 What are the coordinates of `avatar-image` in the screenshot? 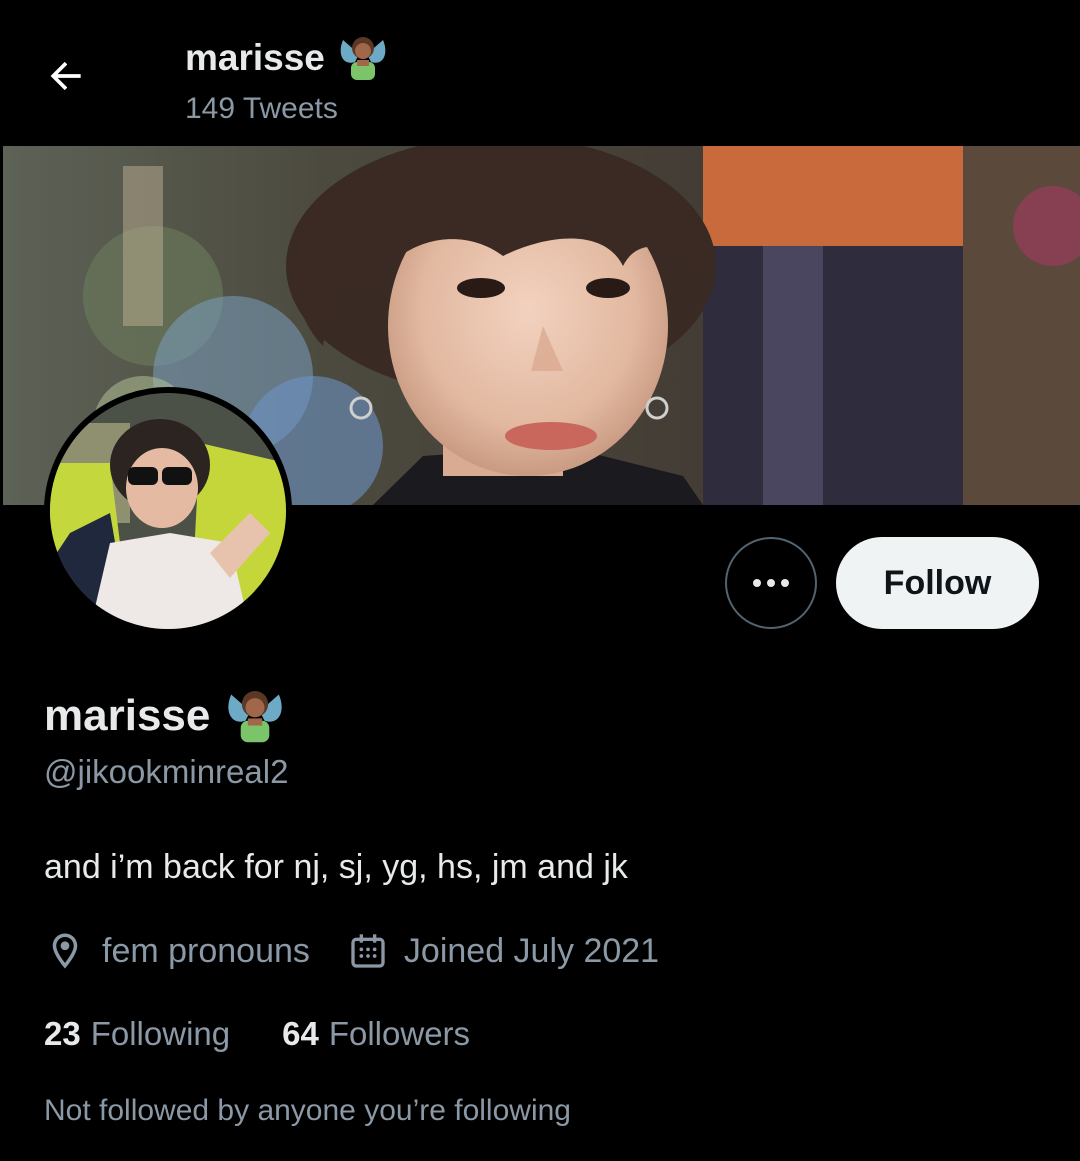 It's located at (168, 511).